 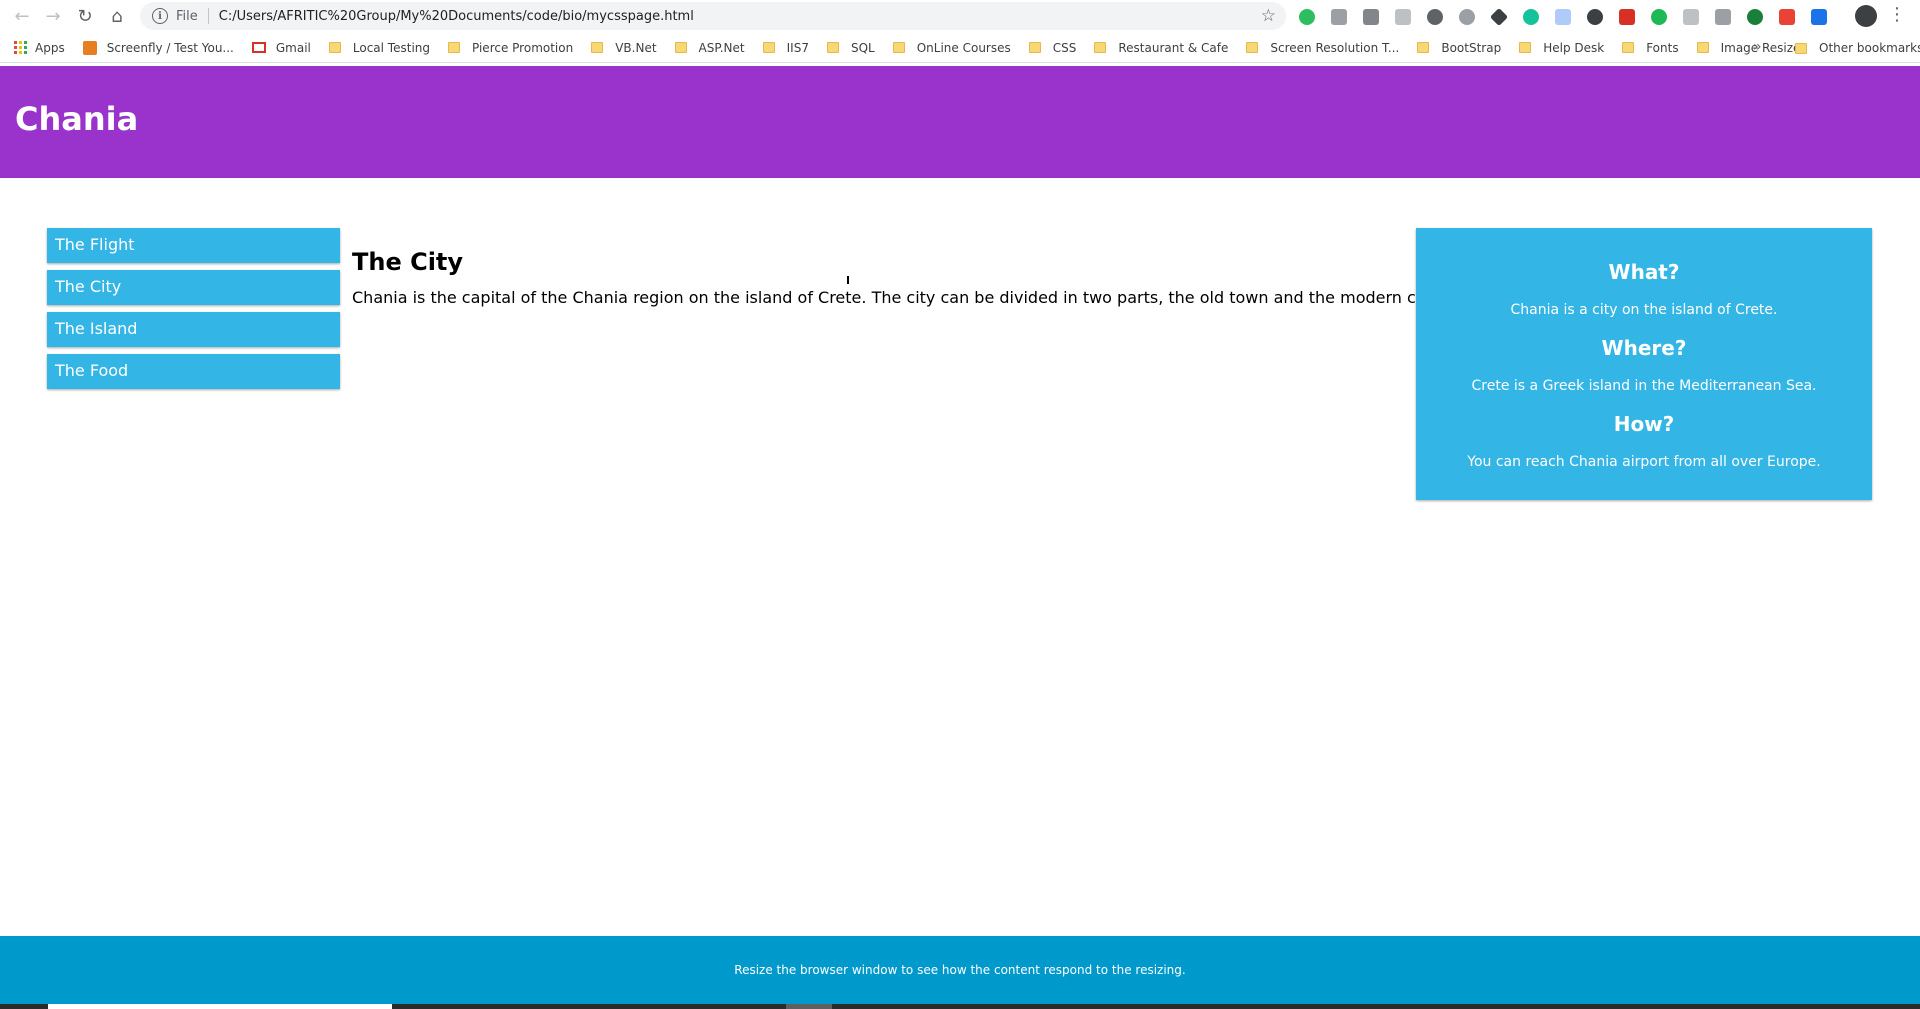 I want to click on address-separator, so click(x=208, y=16).